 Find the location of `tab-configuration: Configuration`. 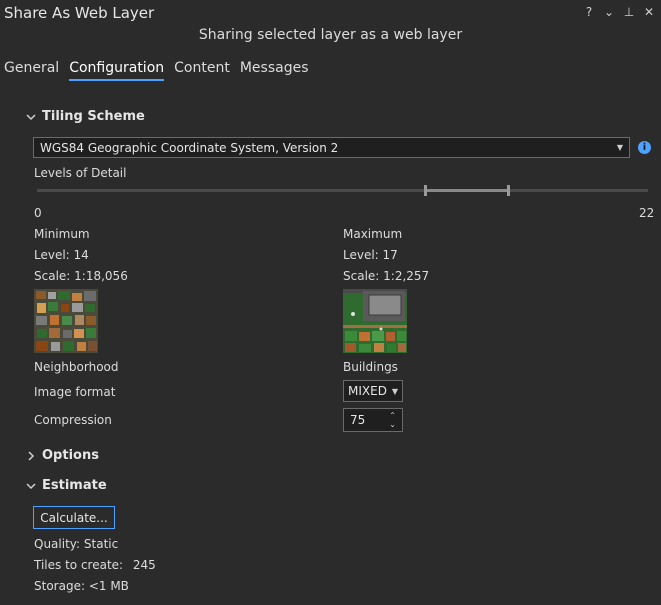

tab-configuration: Configuration is located at coordinates (117, 70).